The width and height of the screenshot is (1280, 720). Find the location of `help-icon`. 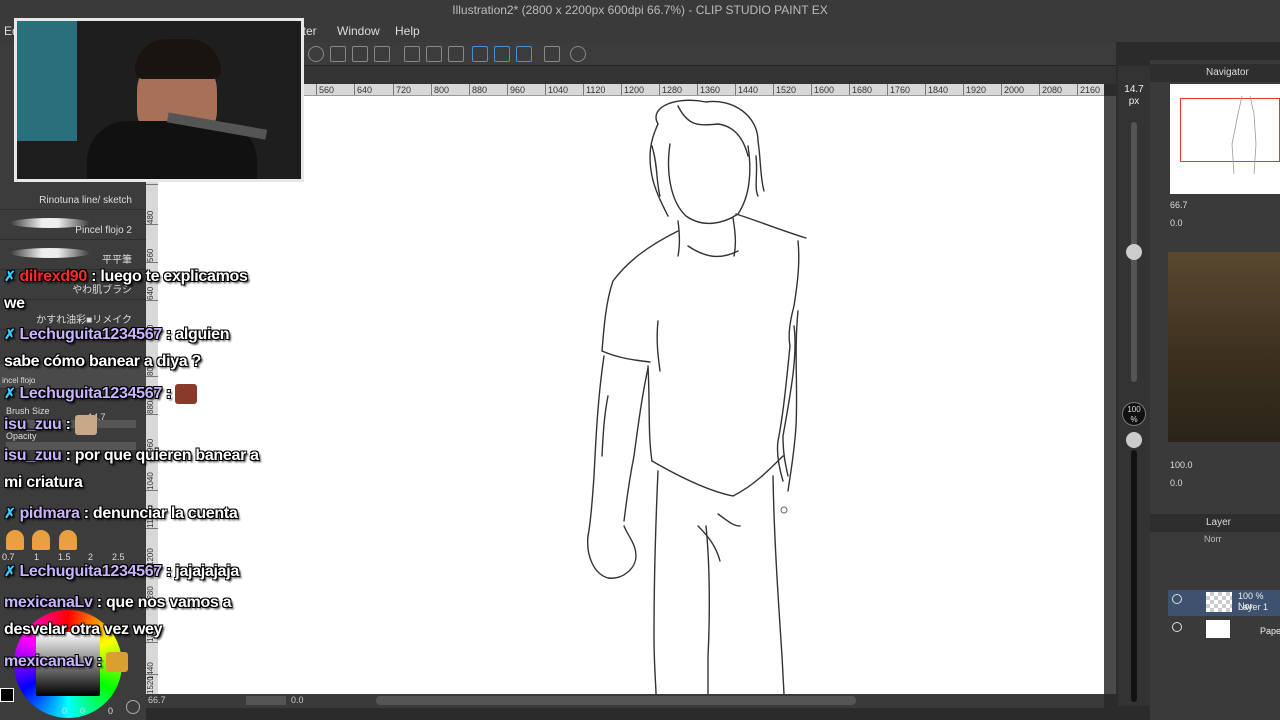

help-icon is located at coordinates (578, 54).